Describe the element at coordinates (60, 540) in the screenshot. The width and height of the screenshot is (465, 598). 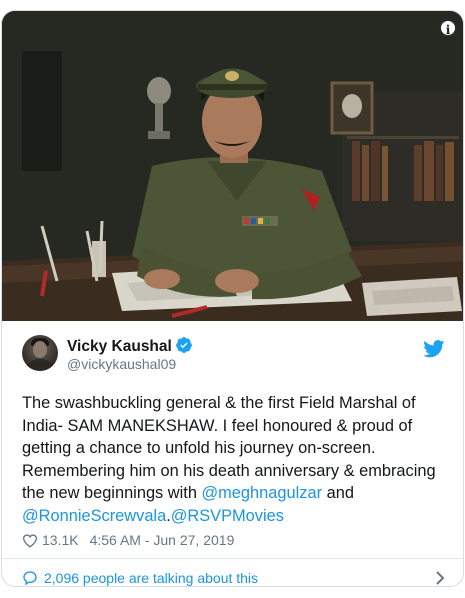
I see `like-count: 13.1K` at that location.